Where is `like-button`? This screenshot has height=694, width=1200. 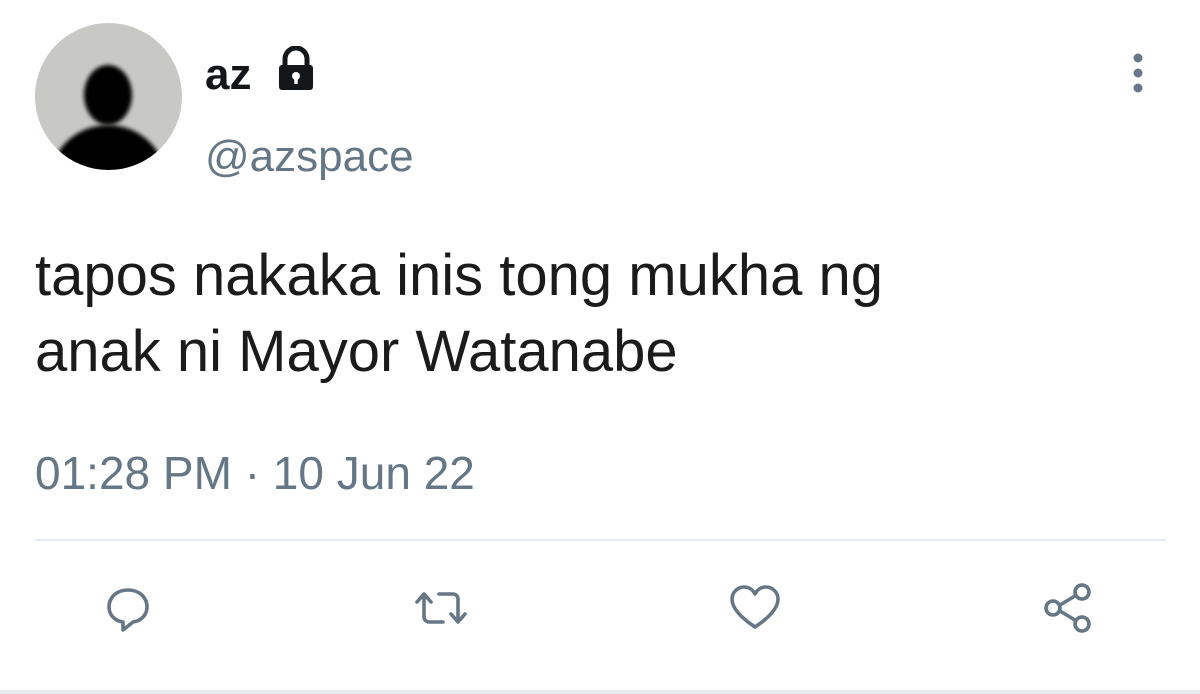
like-button is located at coordinates (755, 608).